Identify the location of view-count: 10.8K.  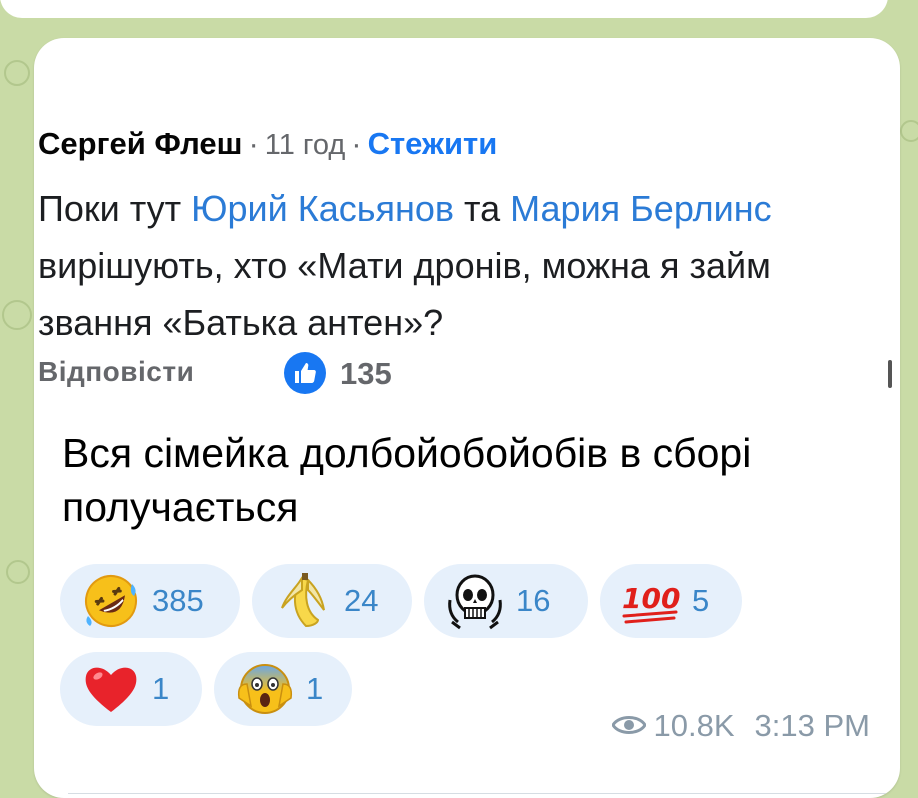
(694, 725).